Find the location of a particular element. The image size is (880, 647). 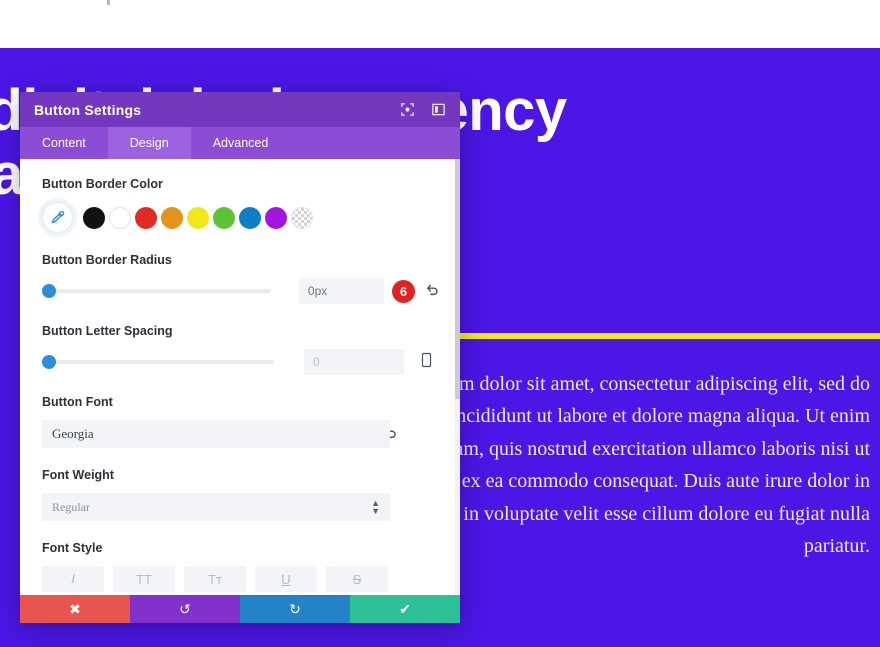

save-button: ✔ is located at coordinates (405, 609).